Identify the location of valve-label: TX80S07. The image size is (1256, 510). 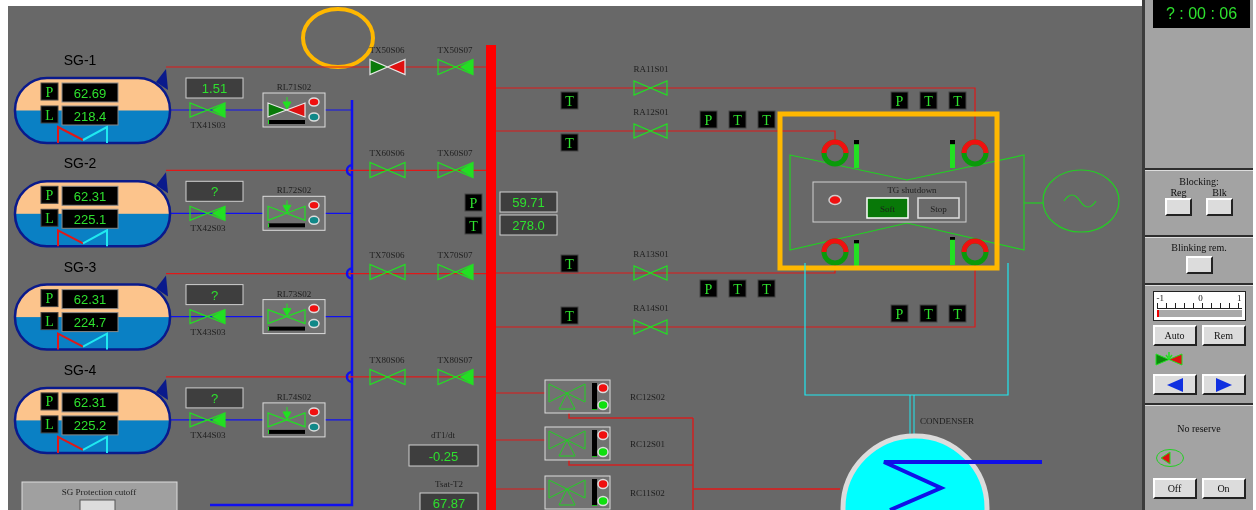
(455, 360).